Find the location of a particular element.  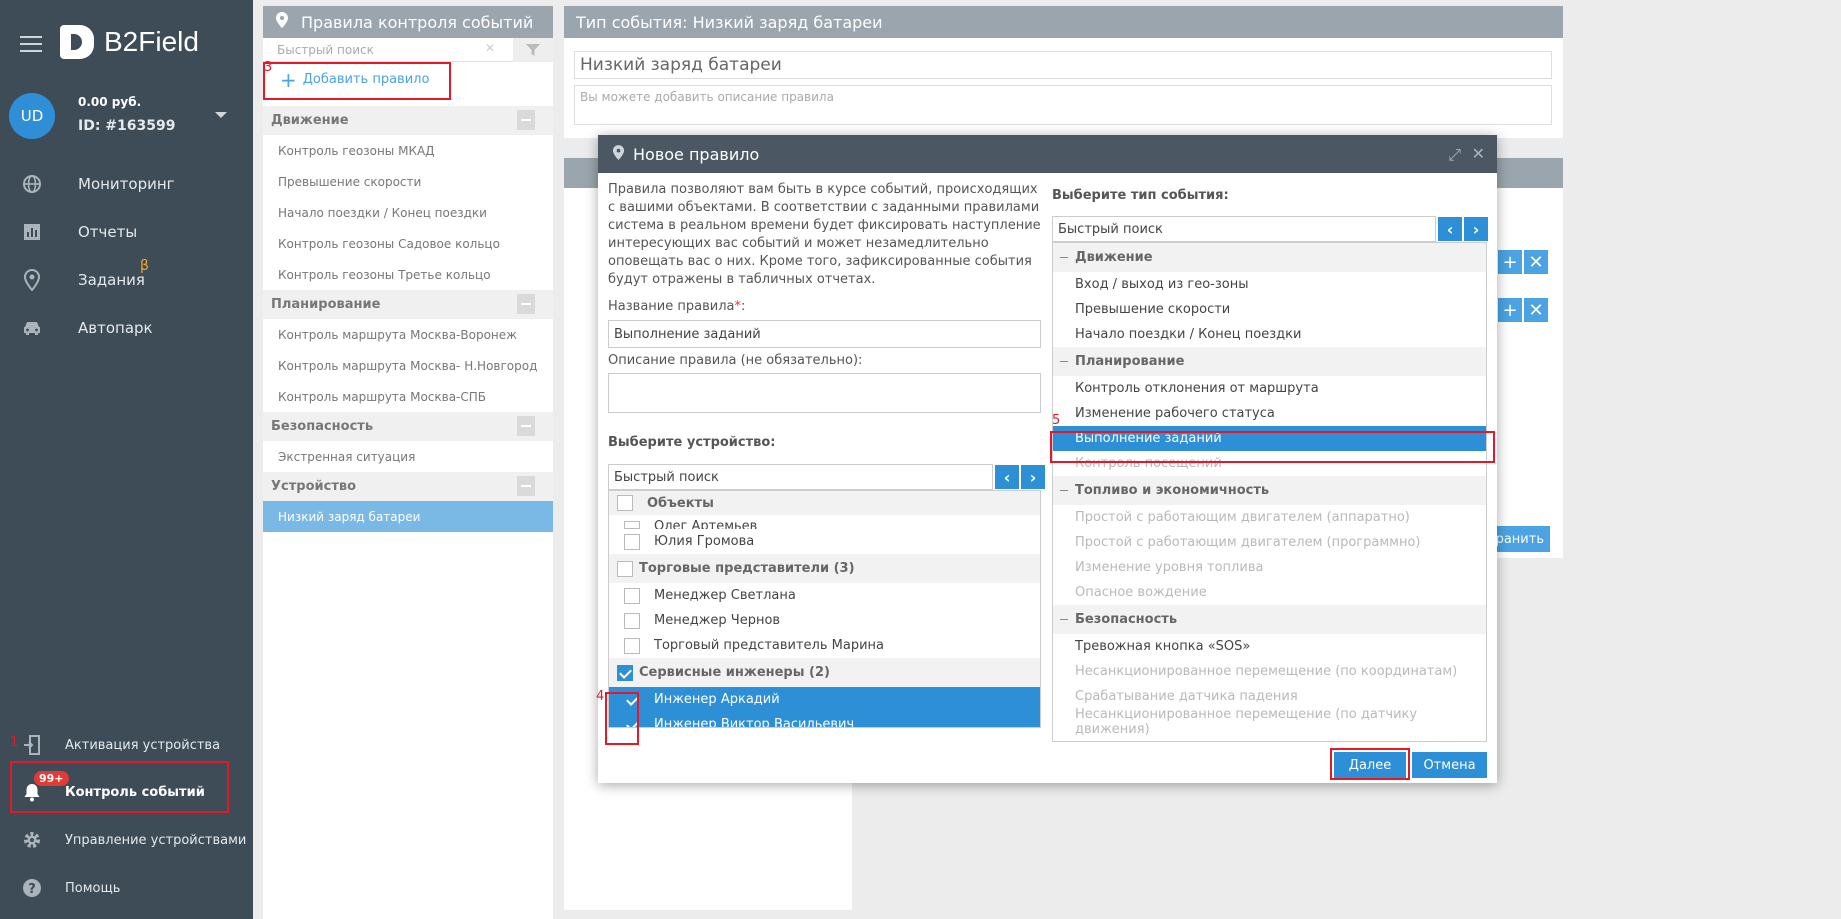

dialog-title: Новое правило is located at coordinates (696, 154).